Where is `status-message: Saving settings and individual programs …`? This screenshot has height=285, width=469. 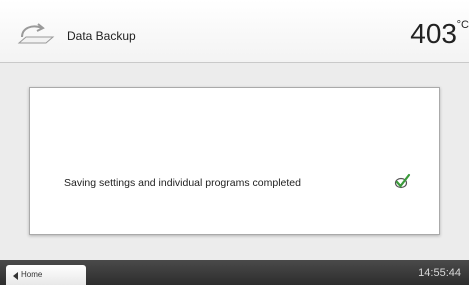
status-message: Saving settings and individual programs … is located at coordinates (182, 183).